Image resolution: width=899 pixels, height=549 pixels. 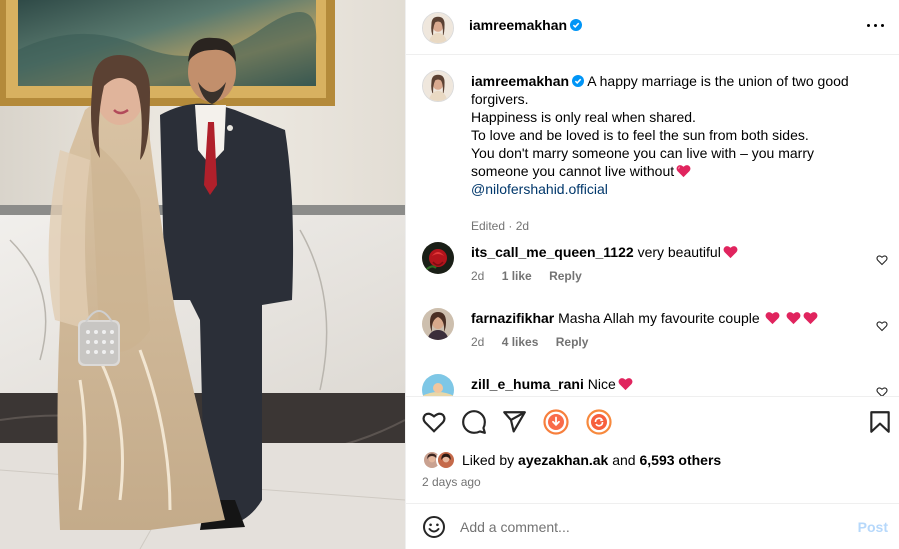 I want to click on comment-like-count: 1 like, so click(x=517, y=276).